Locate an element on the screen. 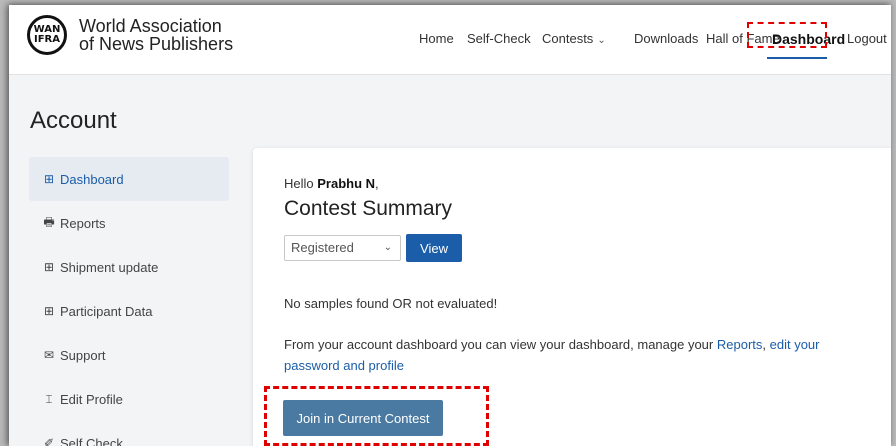 Image resolution: width=896 pixels, height=446 pixels. nav-self-check: Self-Check is located at coordinates (499, 38).